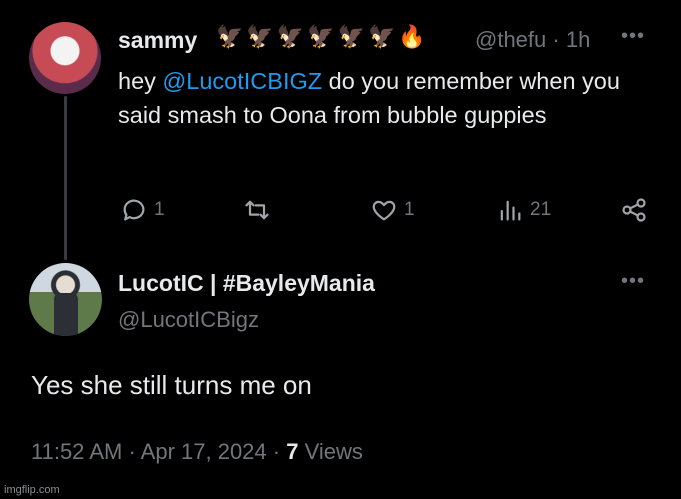 The image size is (681, 499). Describe the element at coordinates (76, 451) in the screenshot. I see `post-time: 11:52 AM` at that location.